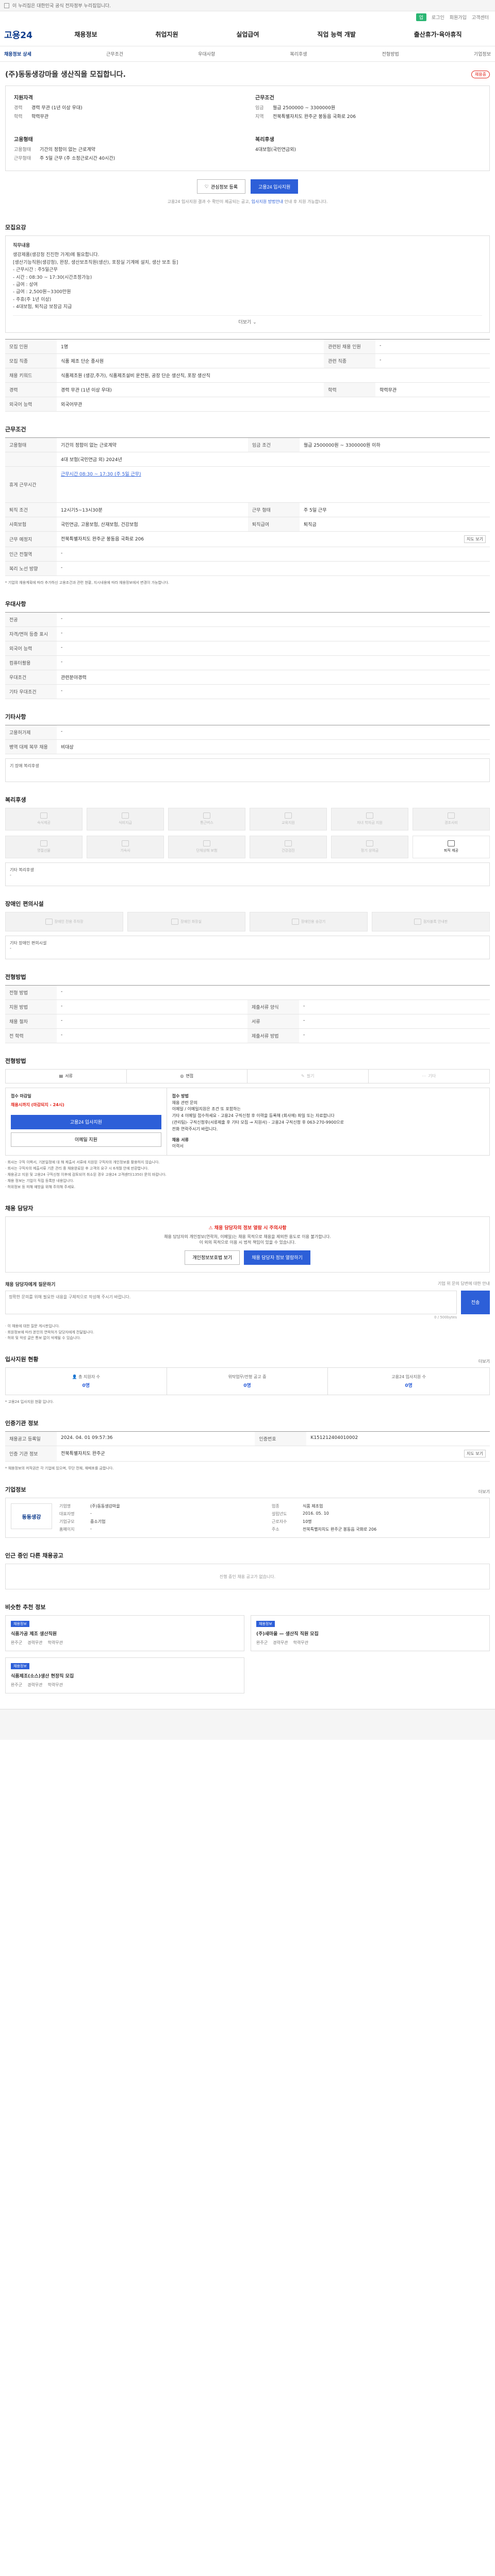 This screenshot has height=2576, width=495. I want to click on work-time-link: 근무시간 08:30 ~ 17:30 (주 5일 근무), so click(274, 473).